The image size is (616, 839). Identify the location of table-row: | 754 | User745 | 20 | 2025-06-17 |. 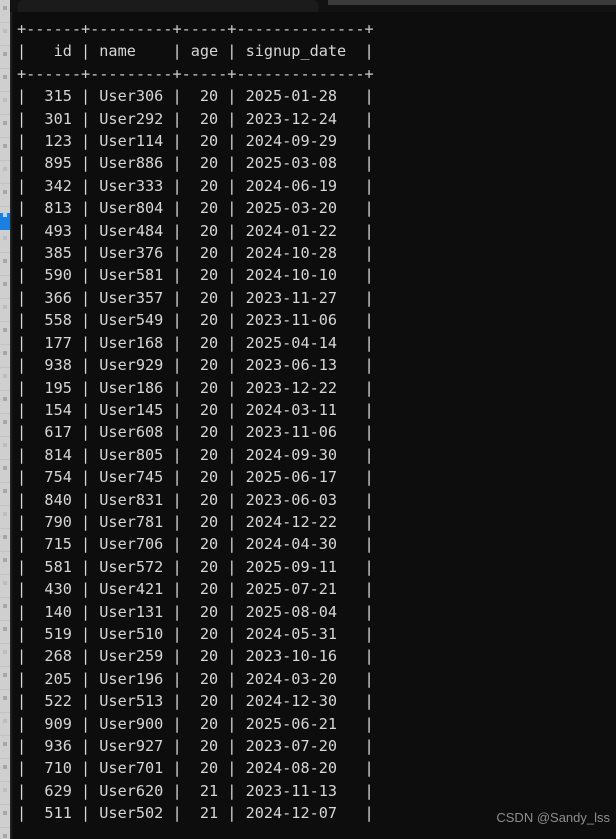
(195, 477).